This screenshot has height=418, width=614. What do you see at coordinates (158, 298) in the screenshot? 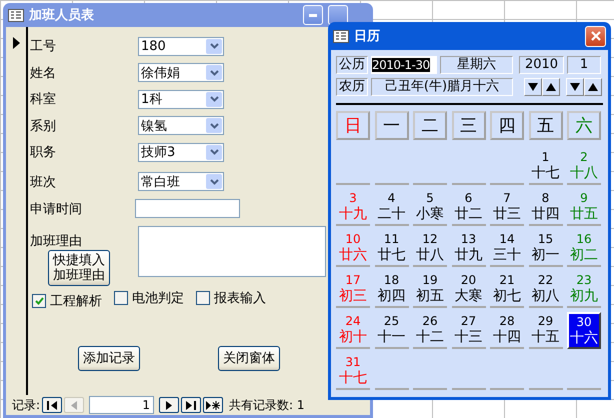
I see `checkbox-label: 电池判定` at bounding box center [158, 298].